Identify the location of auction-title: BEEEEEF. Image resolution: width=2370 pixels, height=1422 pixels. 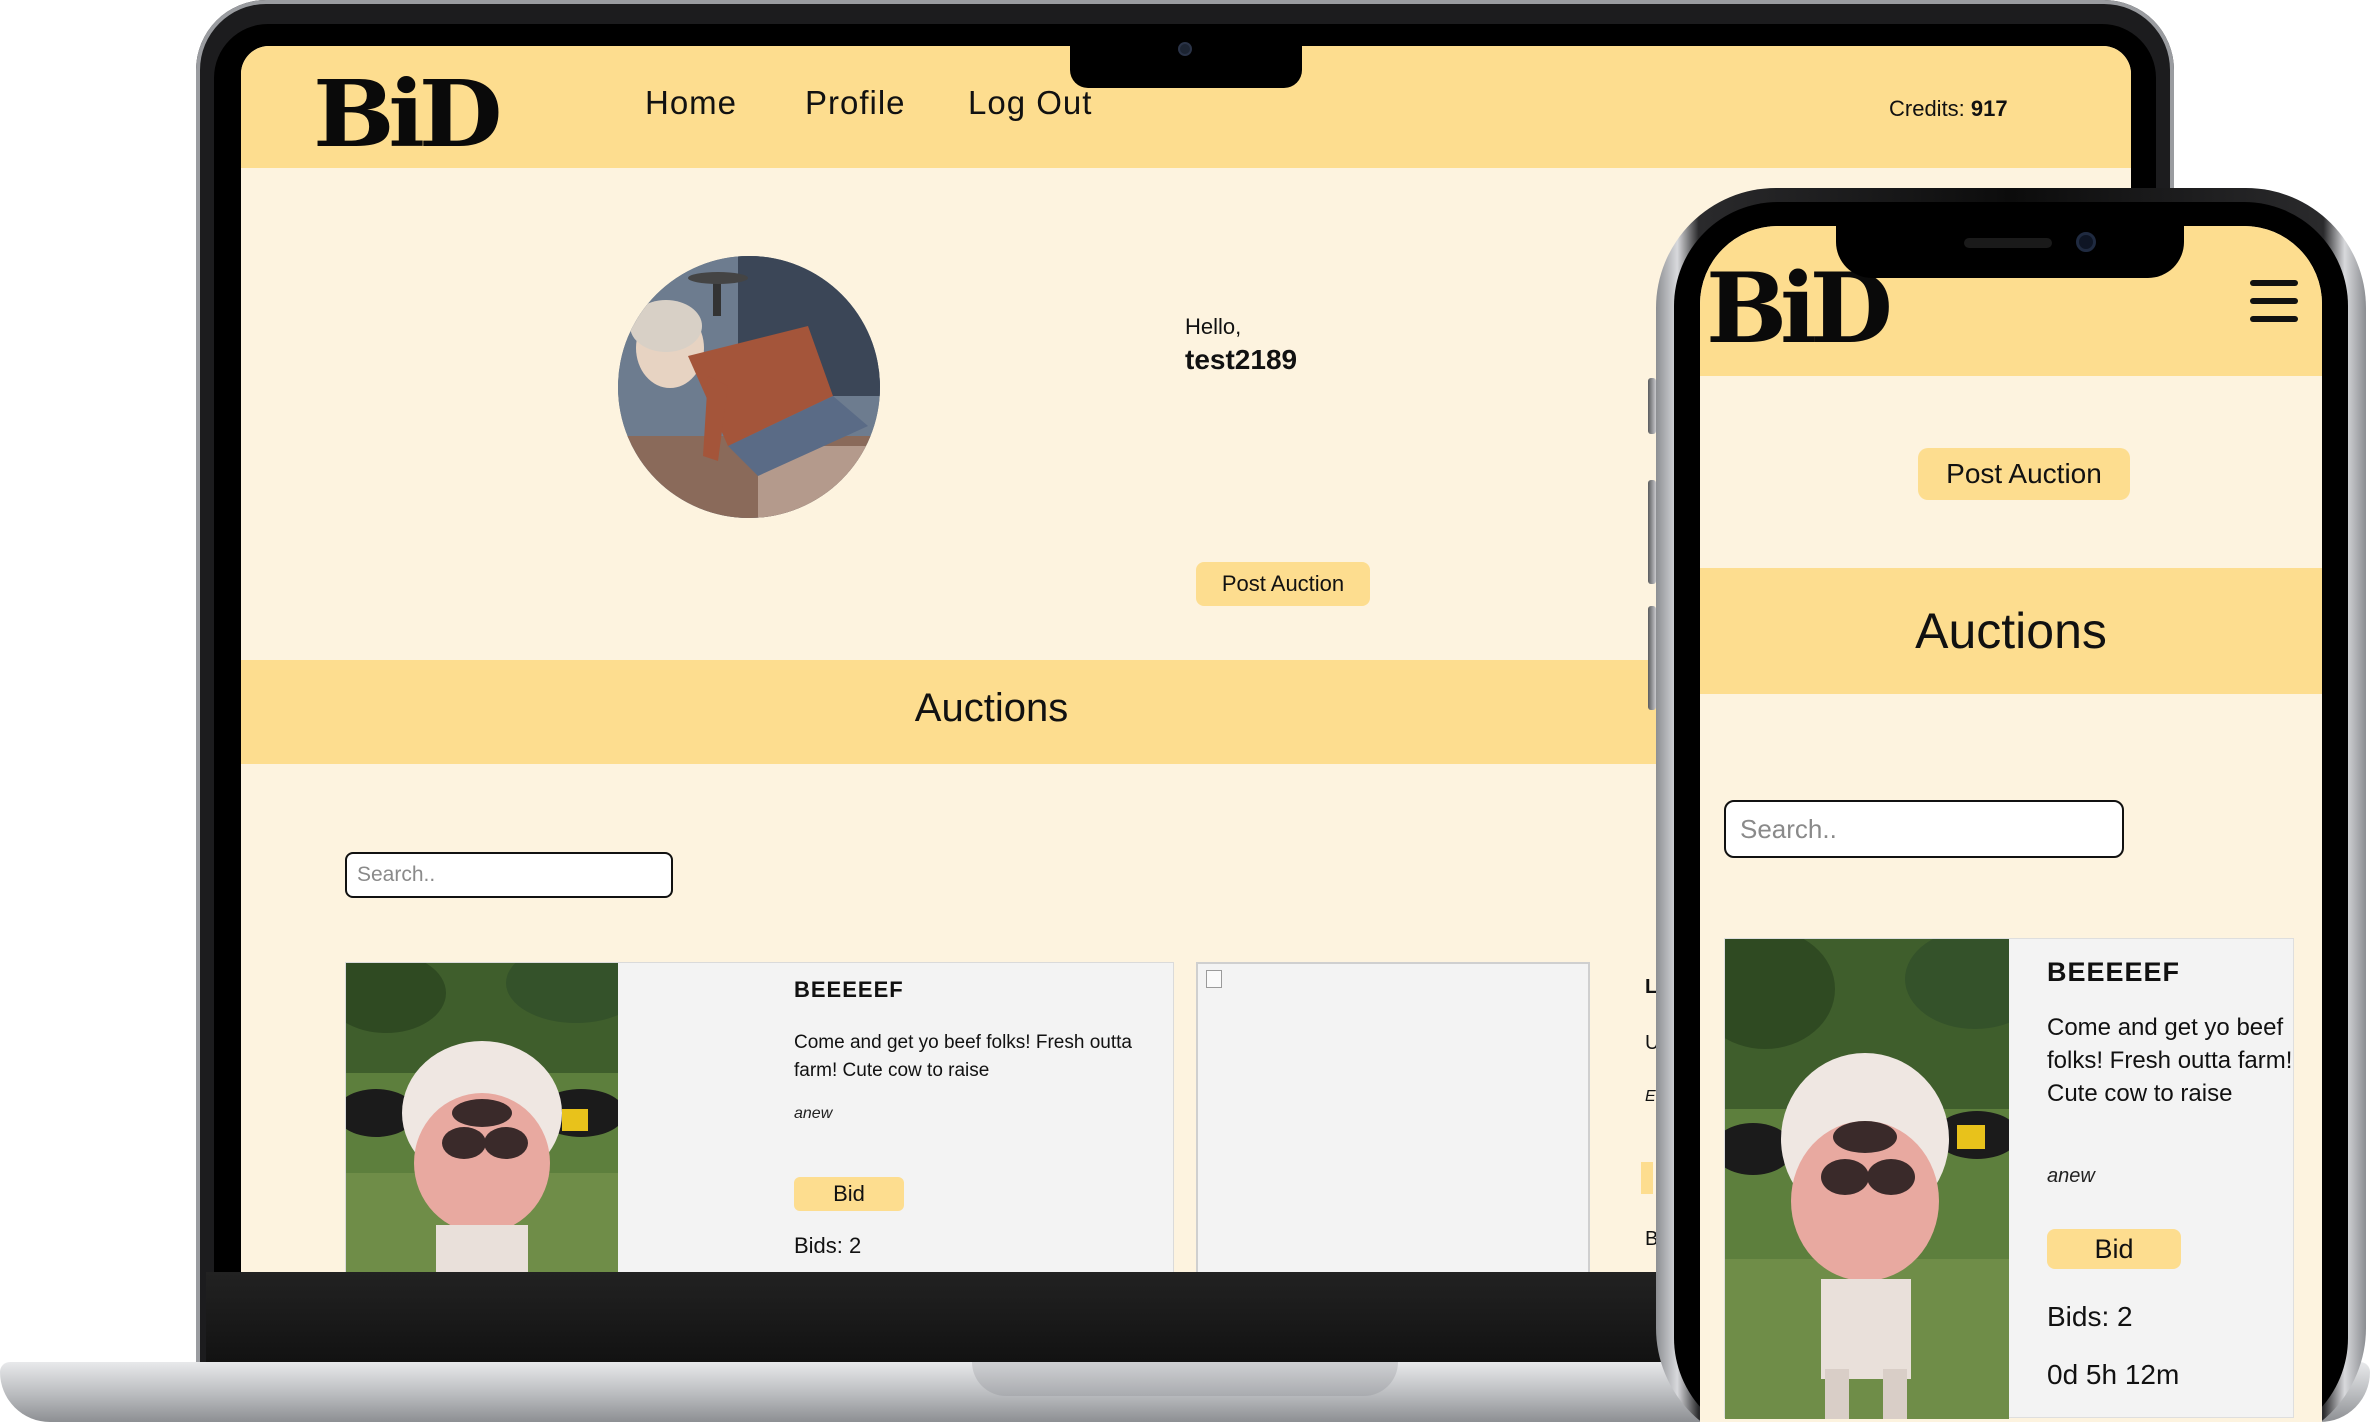
(849, 990).